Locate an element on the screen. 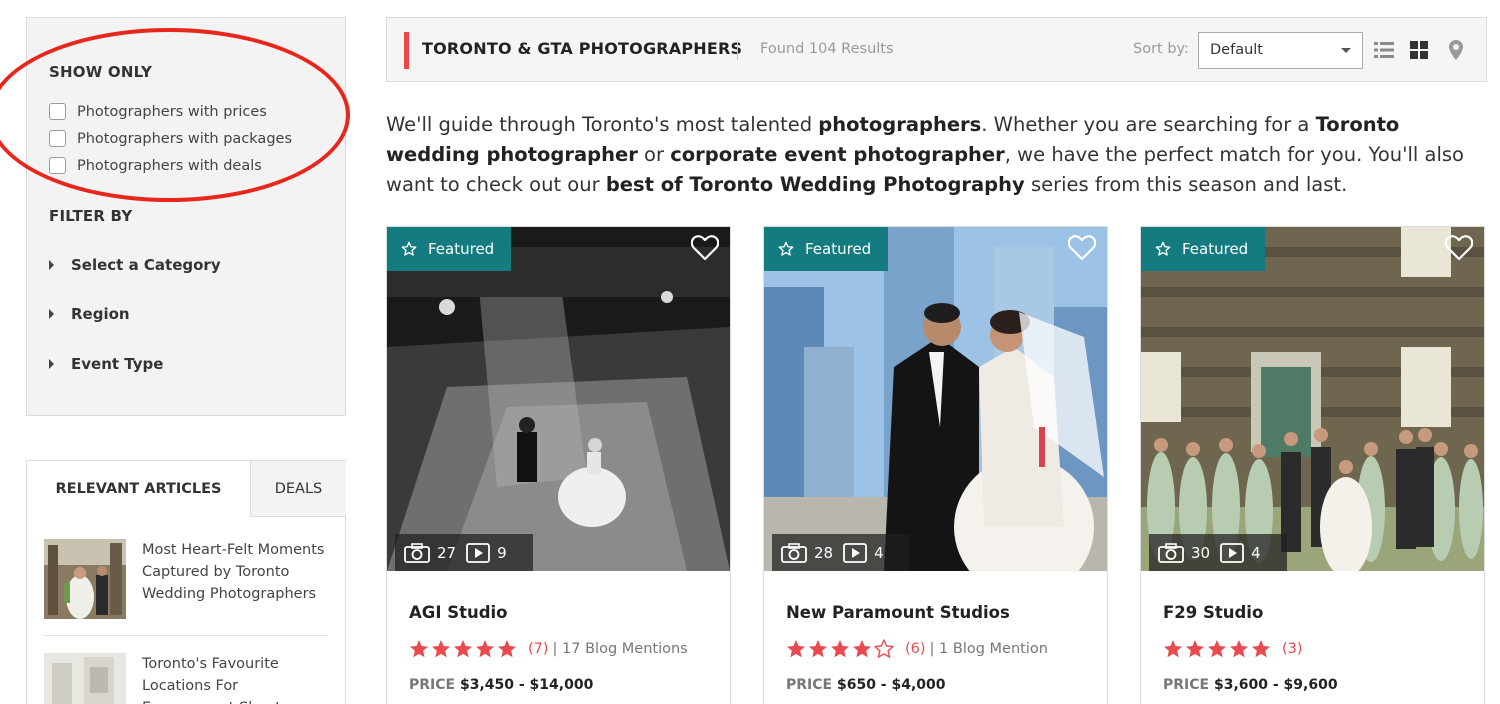 This screenshot has height=704, width=1500. checkbox-label: Photographers with prices is located at coordinates (172, 111).